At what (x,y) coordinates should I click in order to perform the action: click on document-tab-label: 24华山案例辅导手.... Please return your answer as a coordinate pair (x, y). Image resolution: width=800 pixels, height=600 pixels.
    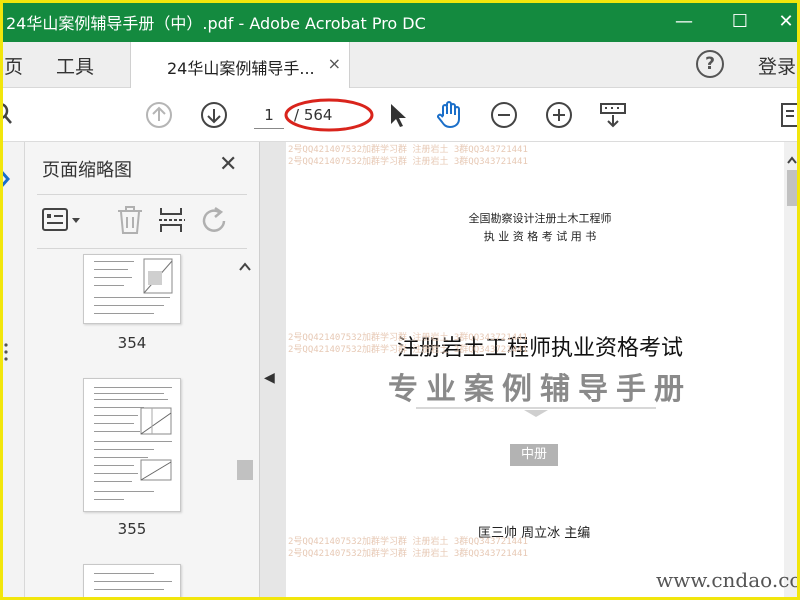
    Looking at the image, I should click on (241, 68).